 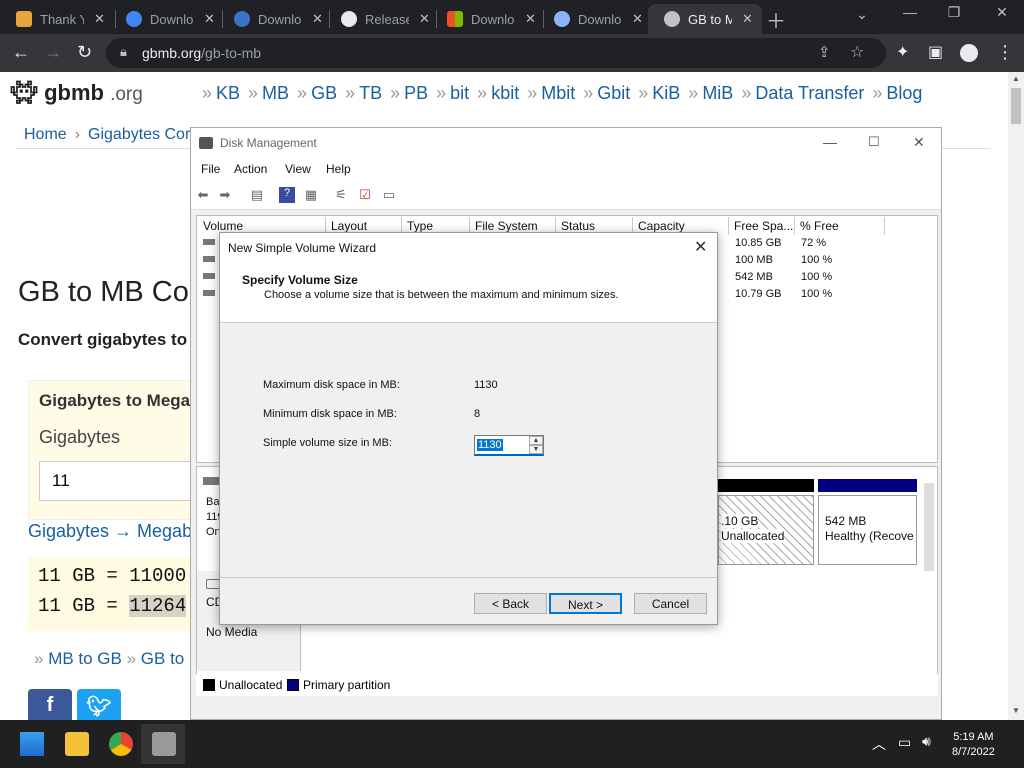 What do you see at coordinates (84, 52) in the screenshot?
I see `reload-icon: ↻` at bounding box center [84, 52].